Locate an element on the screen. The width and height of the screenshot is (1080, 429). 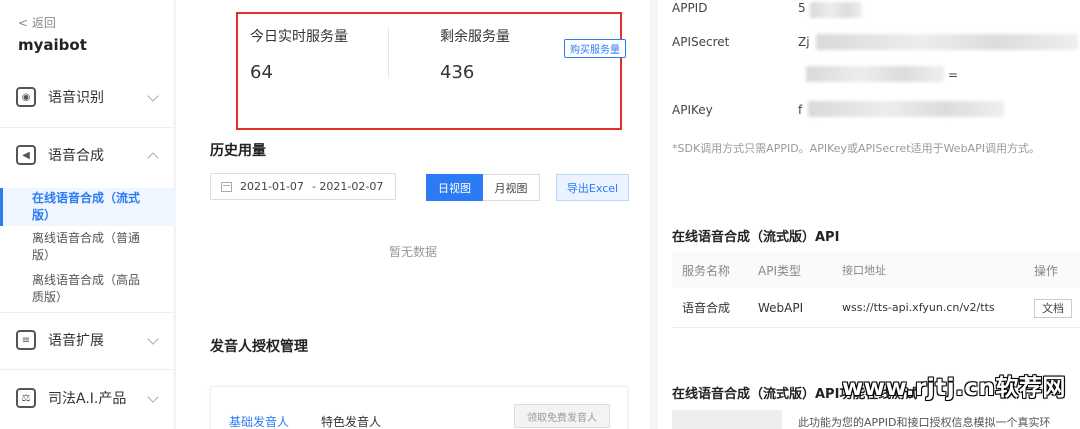
nav-group-label: 司法A.I.产品 is located at coordinates (87, 399).